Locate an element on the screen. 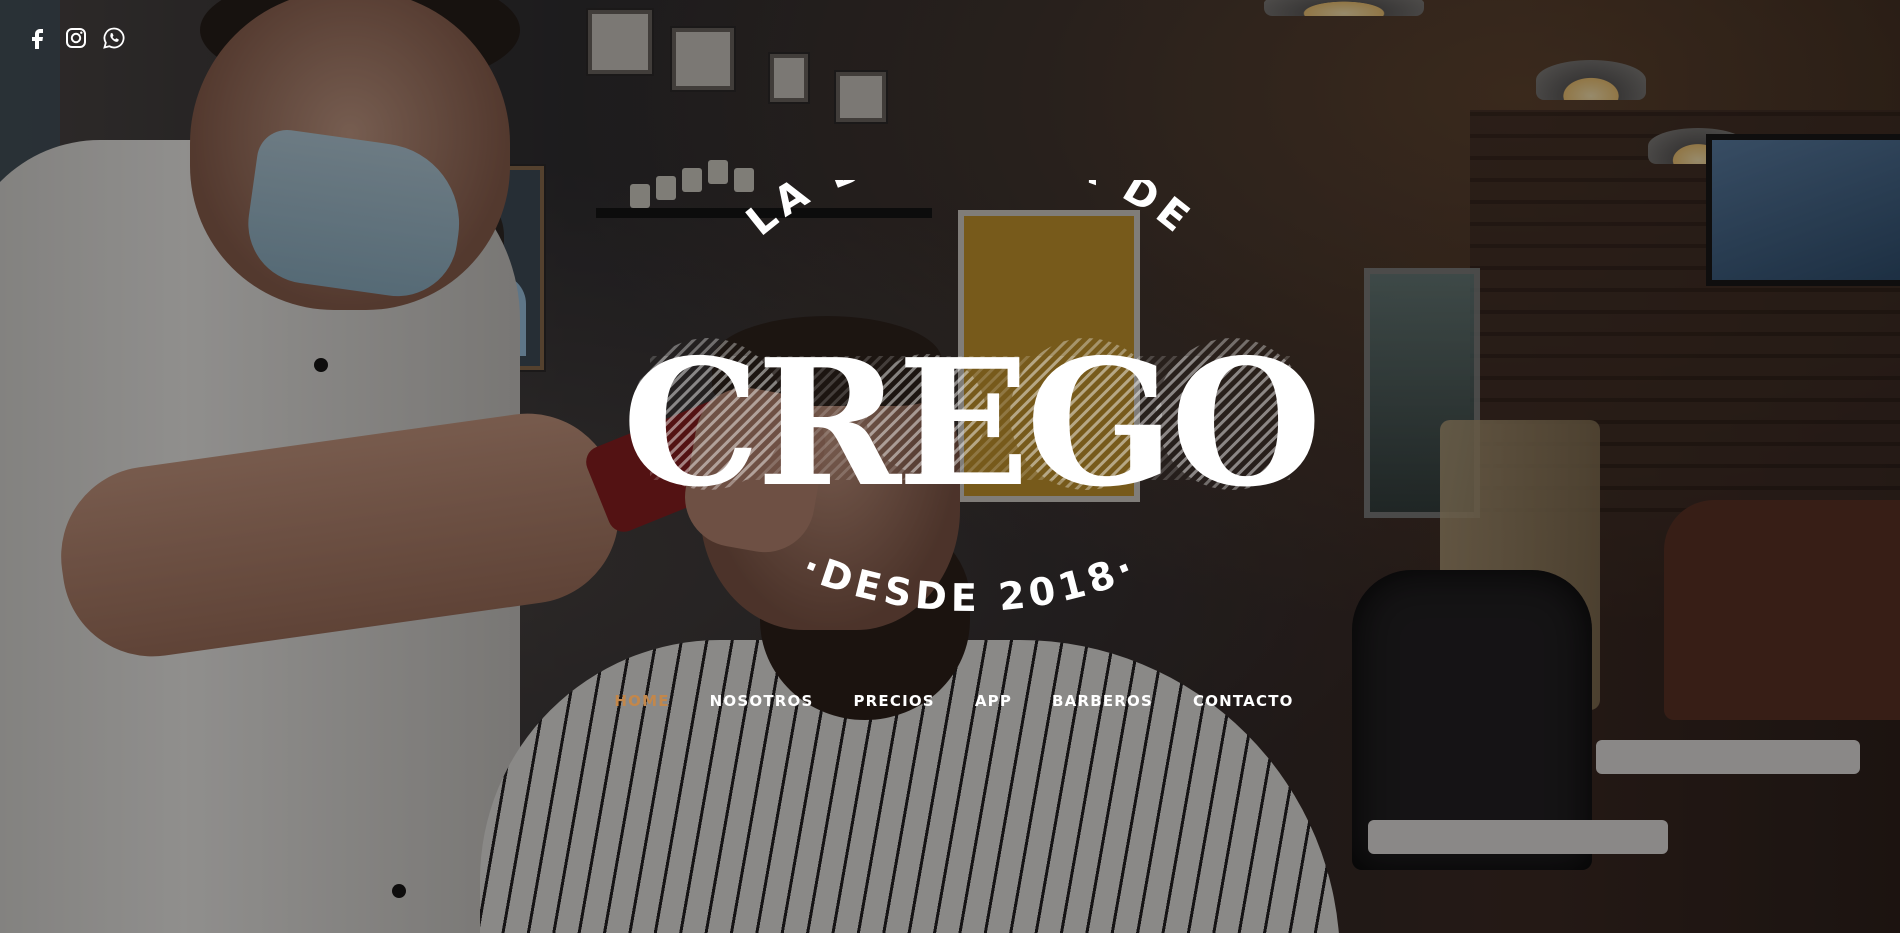  nav-item-contacto: CONTACTO is located at coordinates (1243, 701).